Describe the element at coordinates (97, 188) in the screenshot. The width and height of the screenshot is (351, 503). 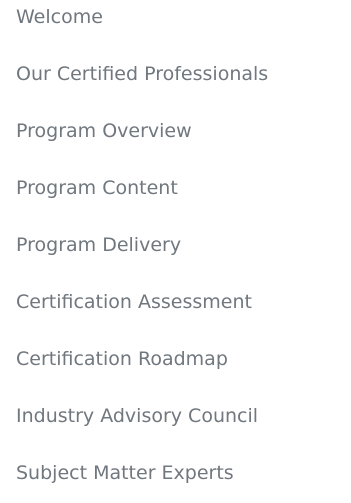
I see `nav-link-program-content: Program Content` at that location.